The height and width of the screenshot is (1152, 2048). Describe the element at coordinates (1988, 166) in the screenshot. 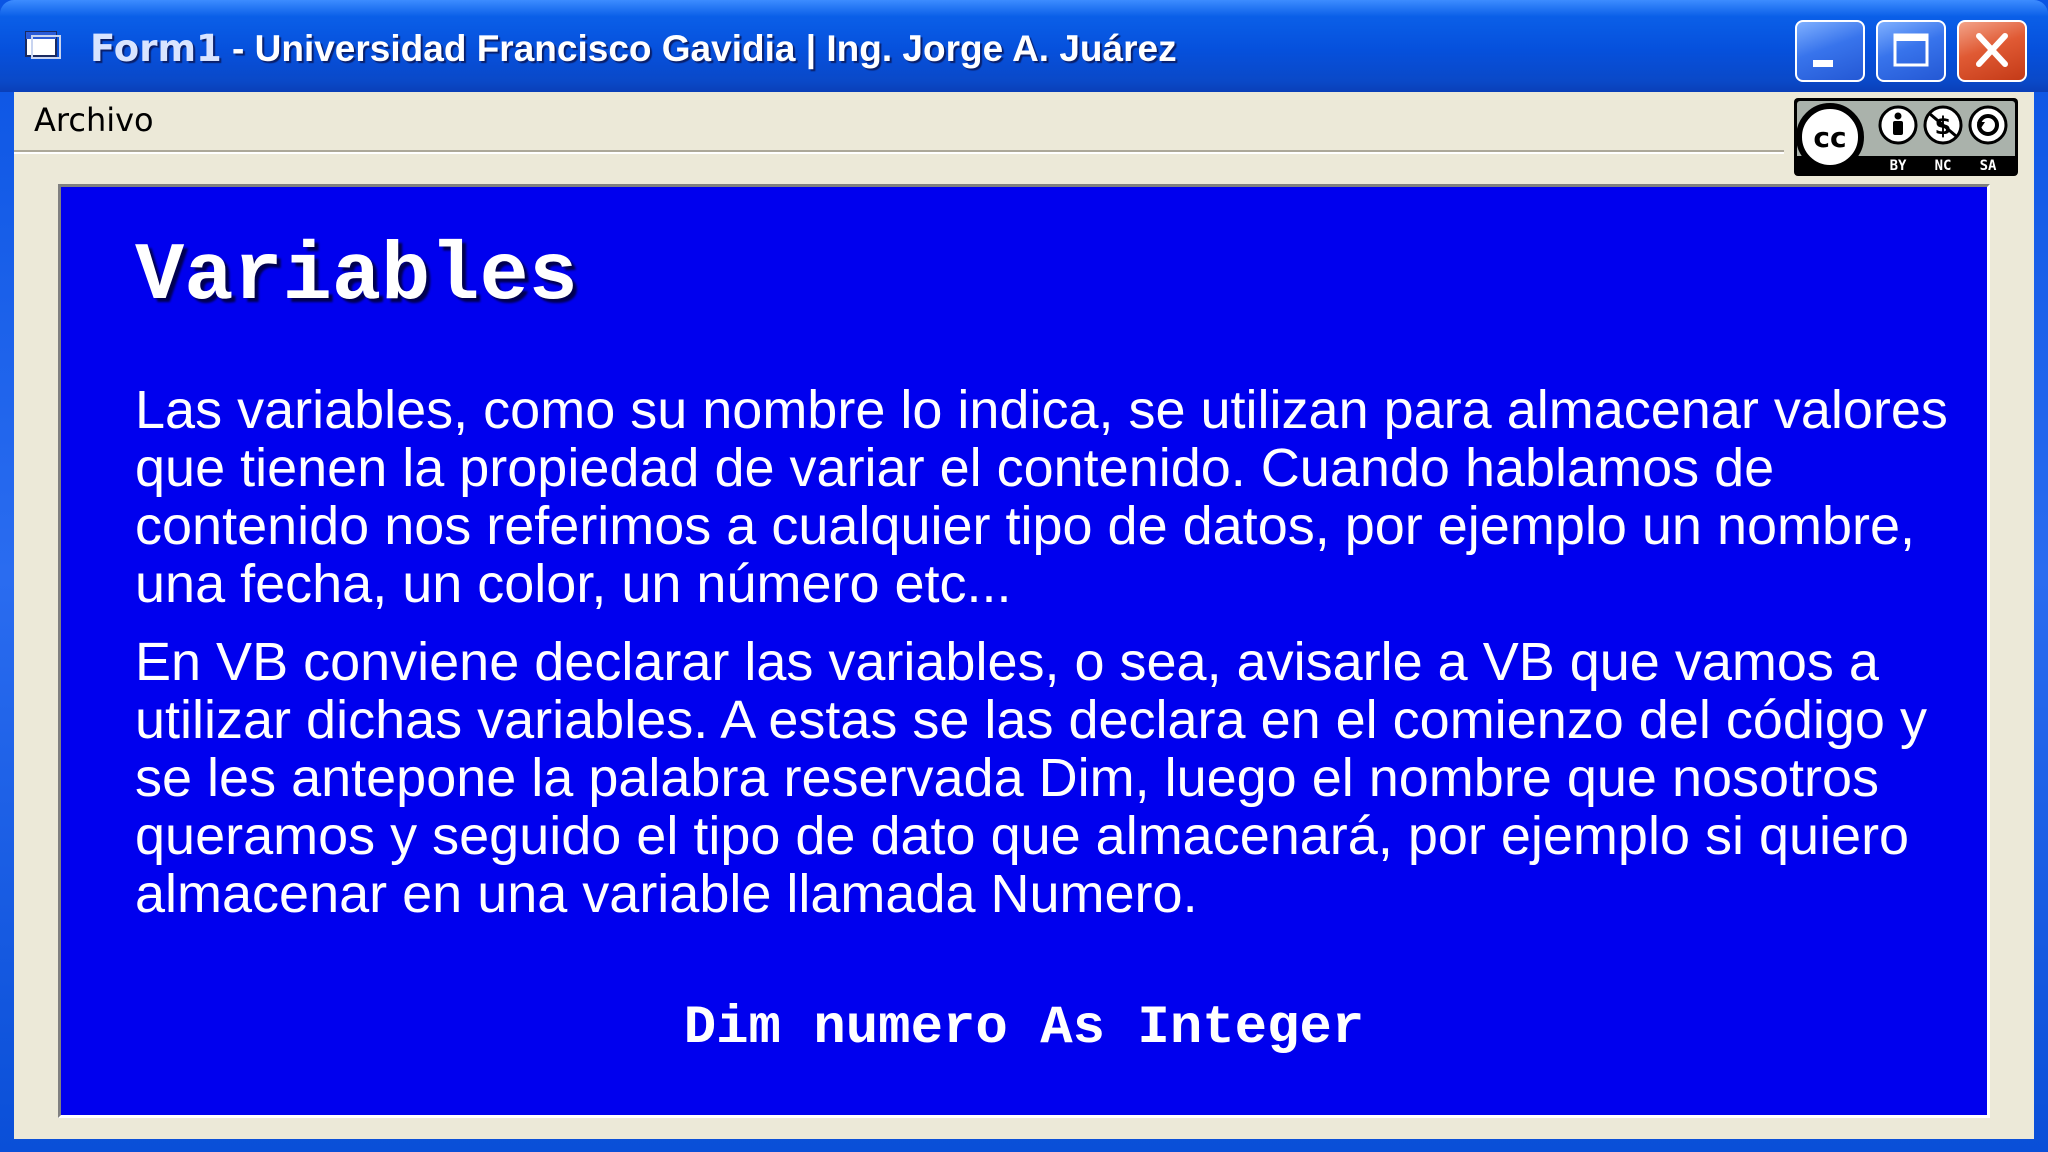

I see `license-term-sa: SA` at that location.